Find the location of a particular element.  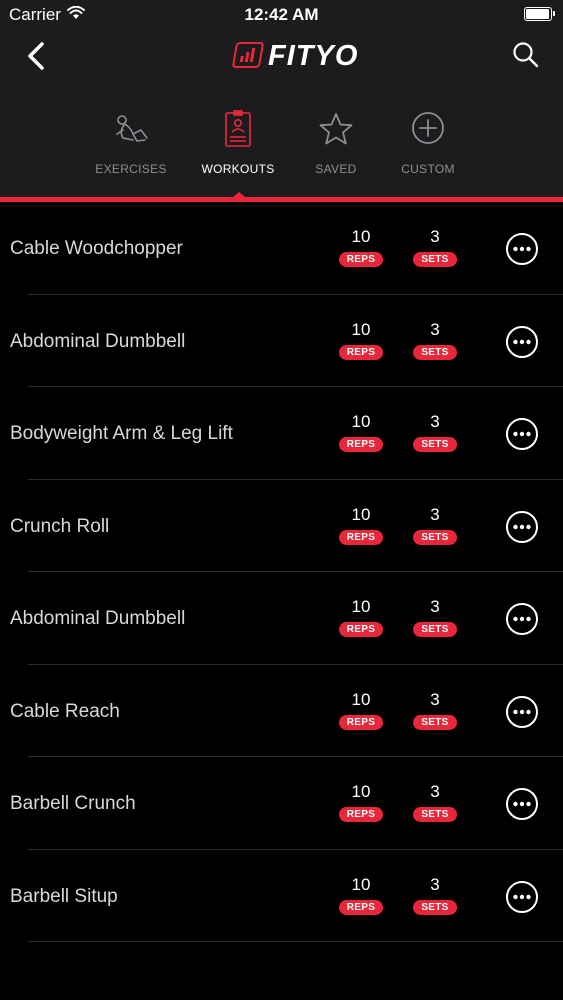

logo-text: FITYO is located at coordinates (313, 56).